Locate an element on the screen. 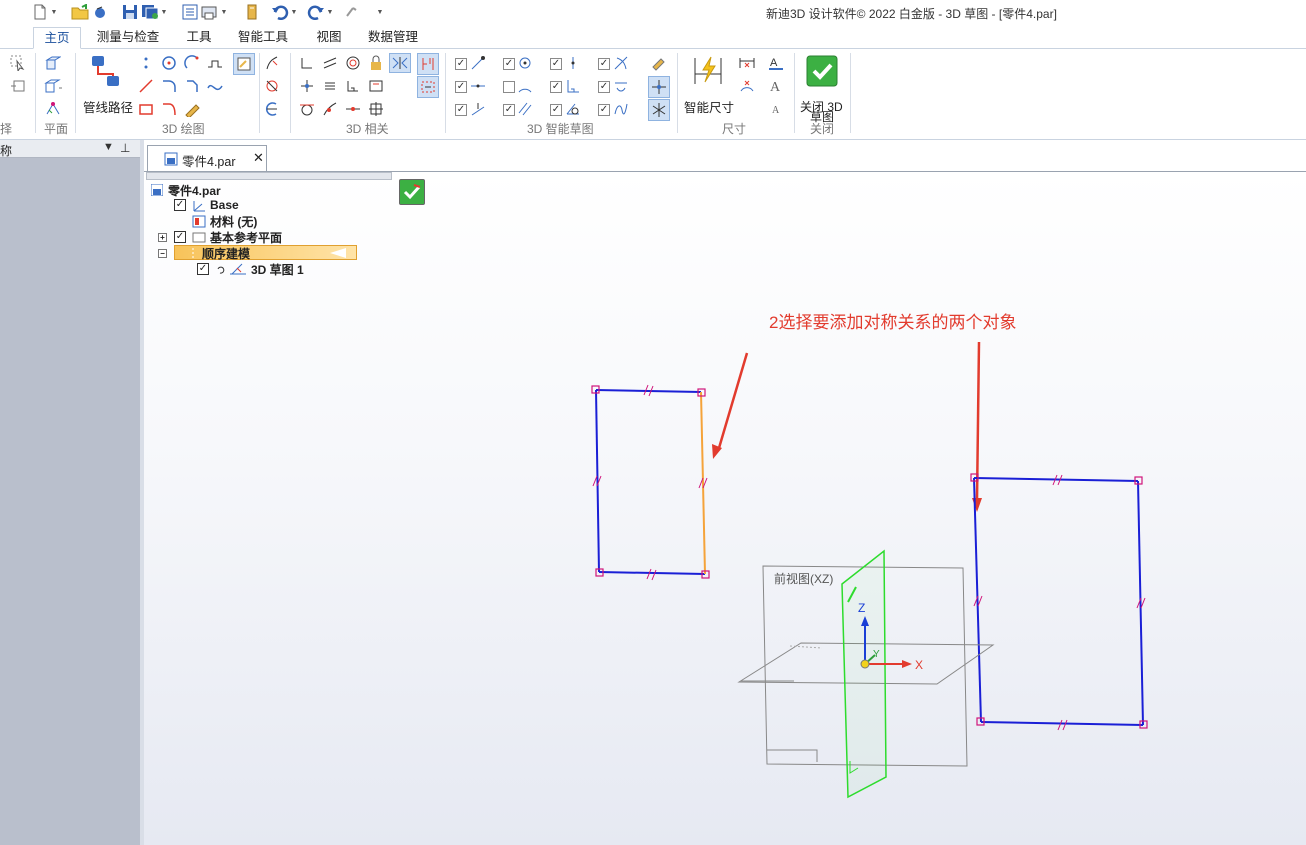 This screenshot has width=1306, height=845. pin-icon: ⊥ is located at coordinates (125, 148).